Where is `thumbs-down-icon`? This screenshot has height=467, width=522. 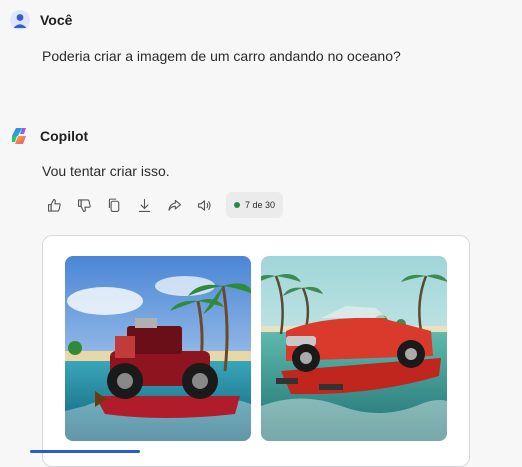
thumbs-down-icon is located at coordinates (84, 205).